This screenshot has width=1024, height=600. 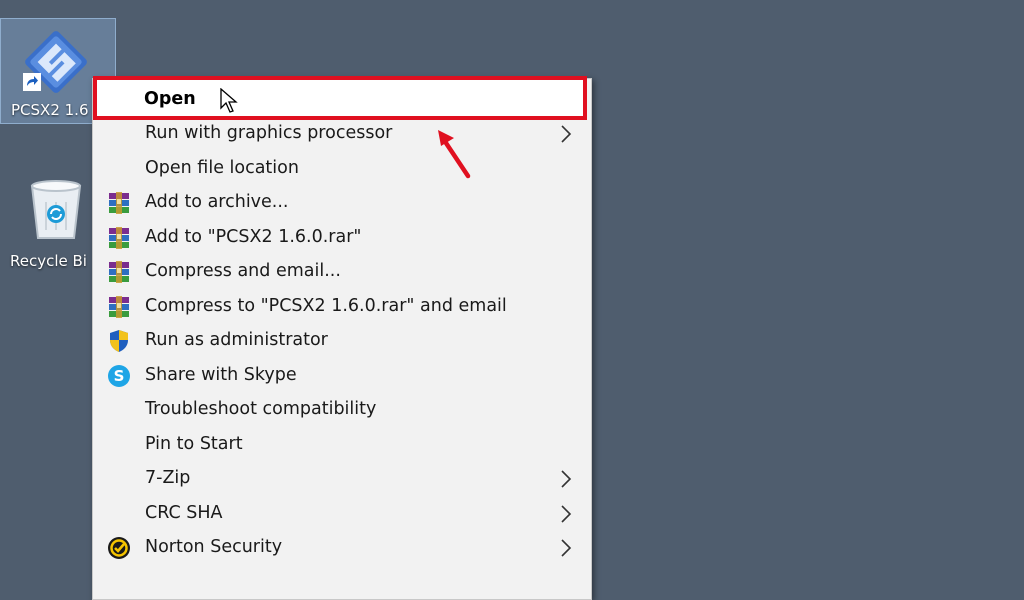 I want to click on menu-item-run-as-administrator: Run as administrator, so click(x=342, y=341).